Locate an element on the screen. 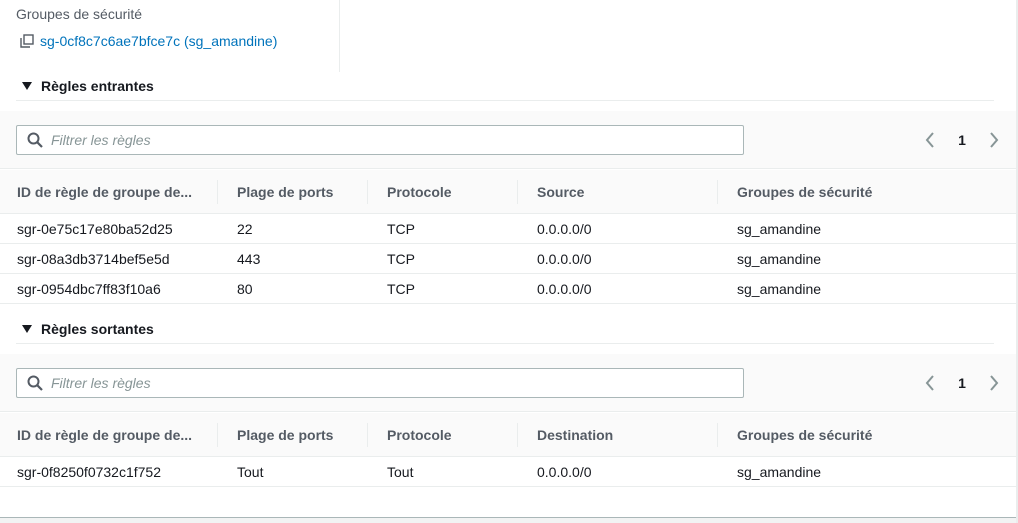 This screenshot has width=1018, height=523. inbound-pagination: 1 is located at coordinates (962, 140).